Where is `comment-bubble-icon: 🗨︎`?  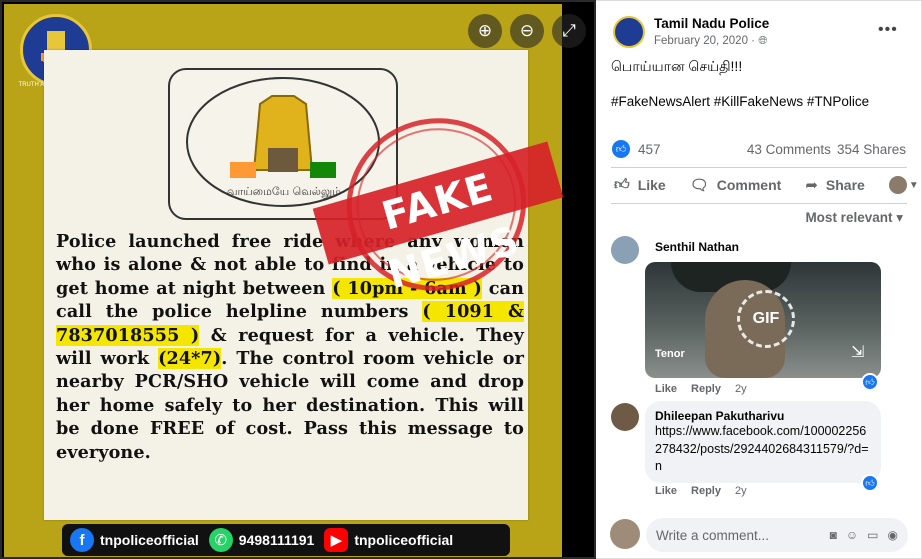 comment-bubble-icon: 🗨︎ is located at coordinates (699, 185).